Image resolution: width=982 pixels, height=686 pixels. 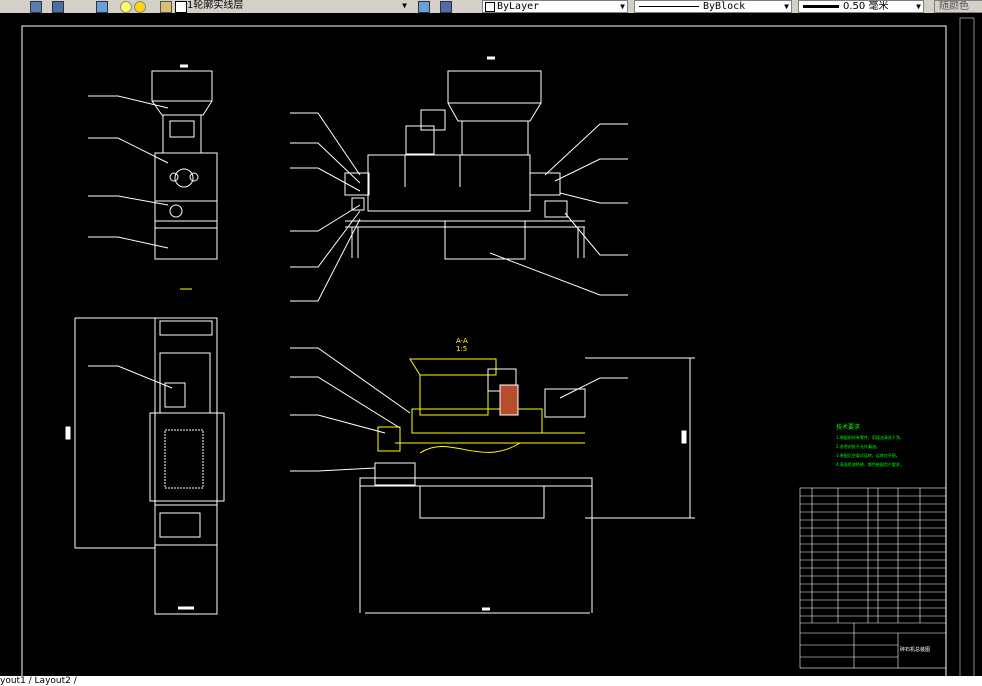 I want to click on layer-dropdown: 1轮廓实线层 ▼, so click(x=291, y=5).